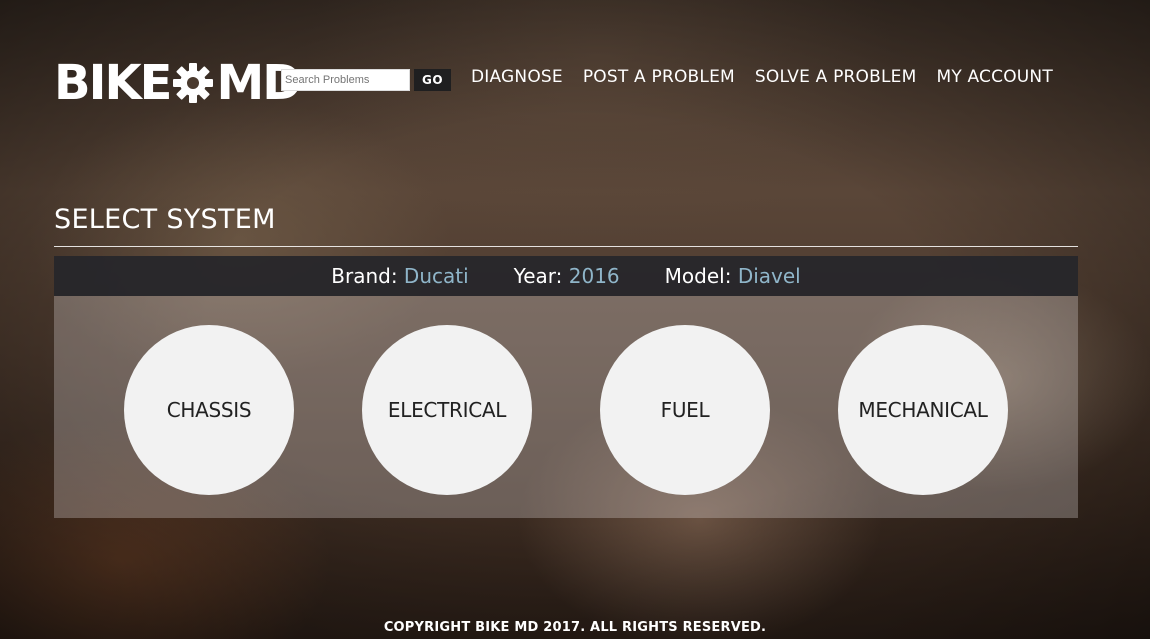 This screenshot has height=639, width=1150. I want to click on brand-label: Brand:, so click(364, 276).